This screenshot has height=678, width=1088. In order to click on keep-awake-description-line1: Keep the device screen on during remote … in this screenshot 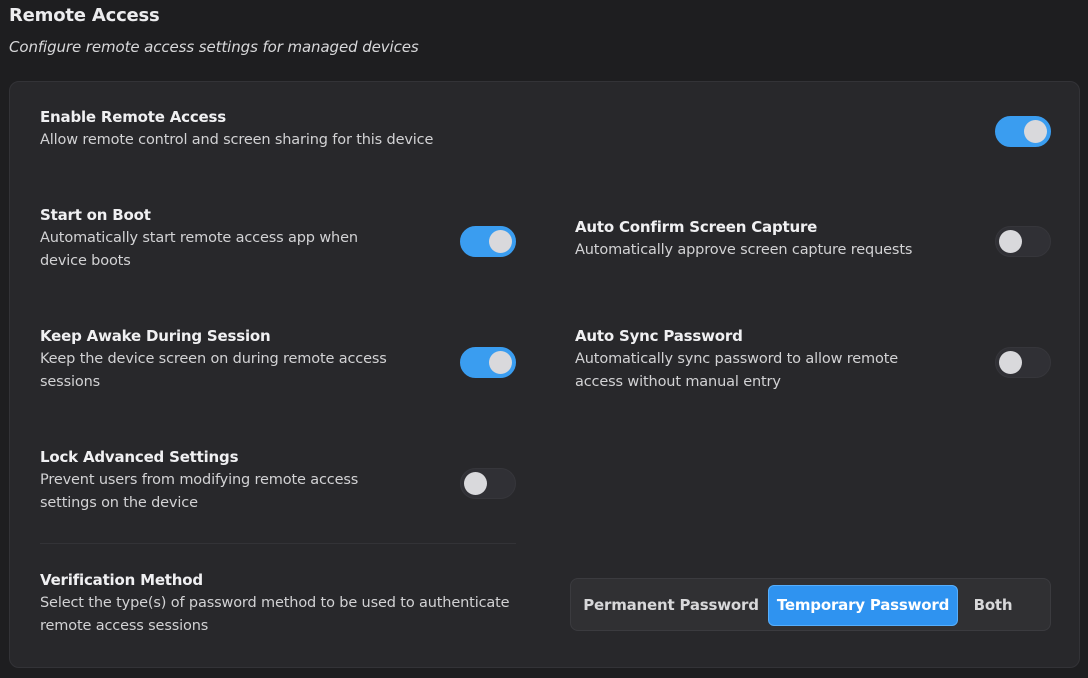, I will do `click(213, 359)`.